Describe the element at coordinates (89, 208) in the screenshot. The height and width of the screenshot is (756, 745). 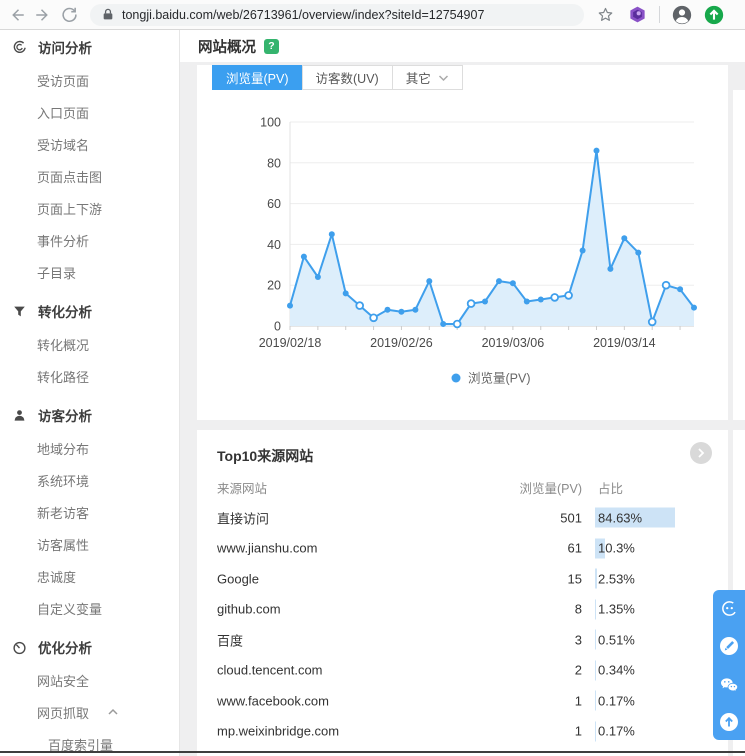
I see `sidebar-item: 页面上下游` at that location.